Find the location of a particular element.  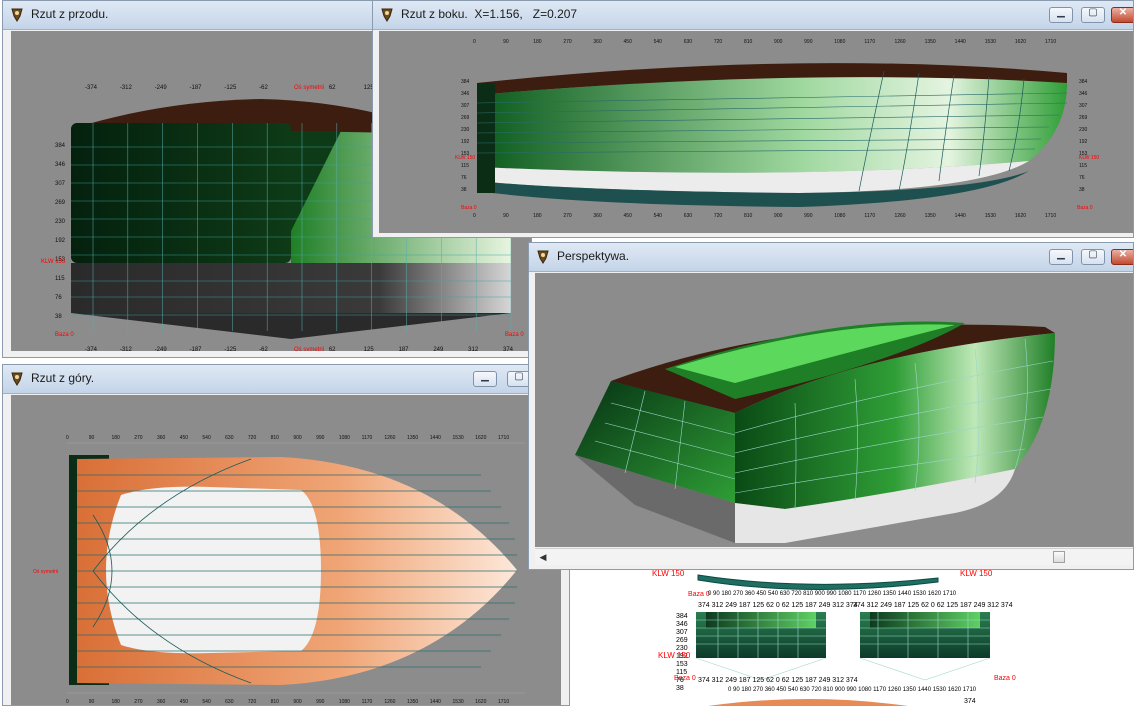

front-ytick-2: 307 is located at coordinates (60, 184).